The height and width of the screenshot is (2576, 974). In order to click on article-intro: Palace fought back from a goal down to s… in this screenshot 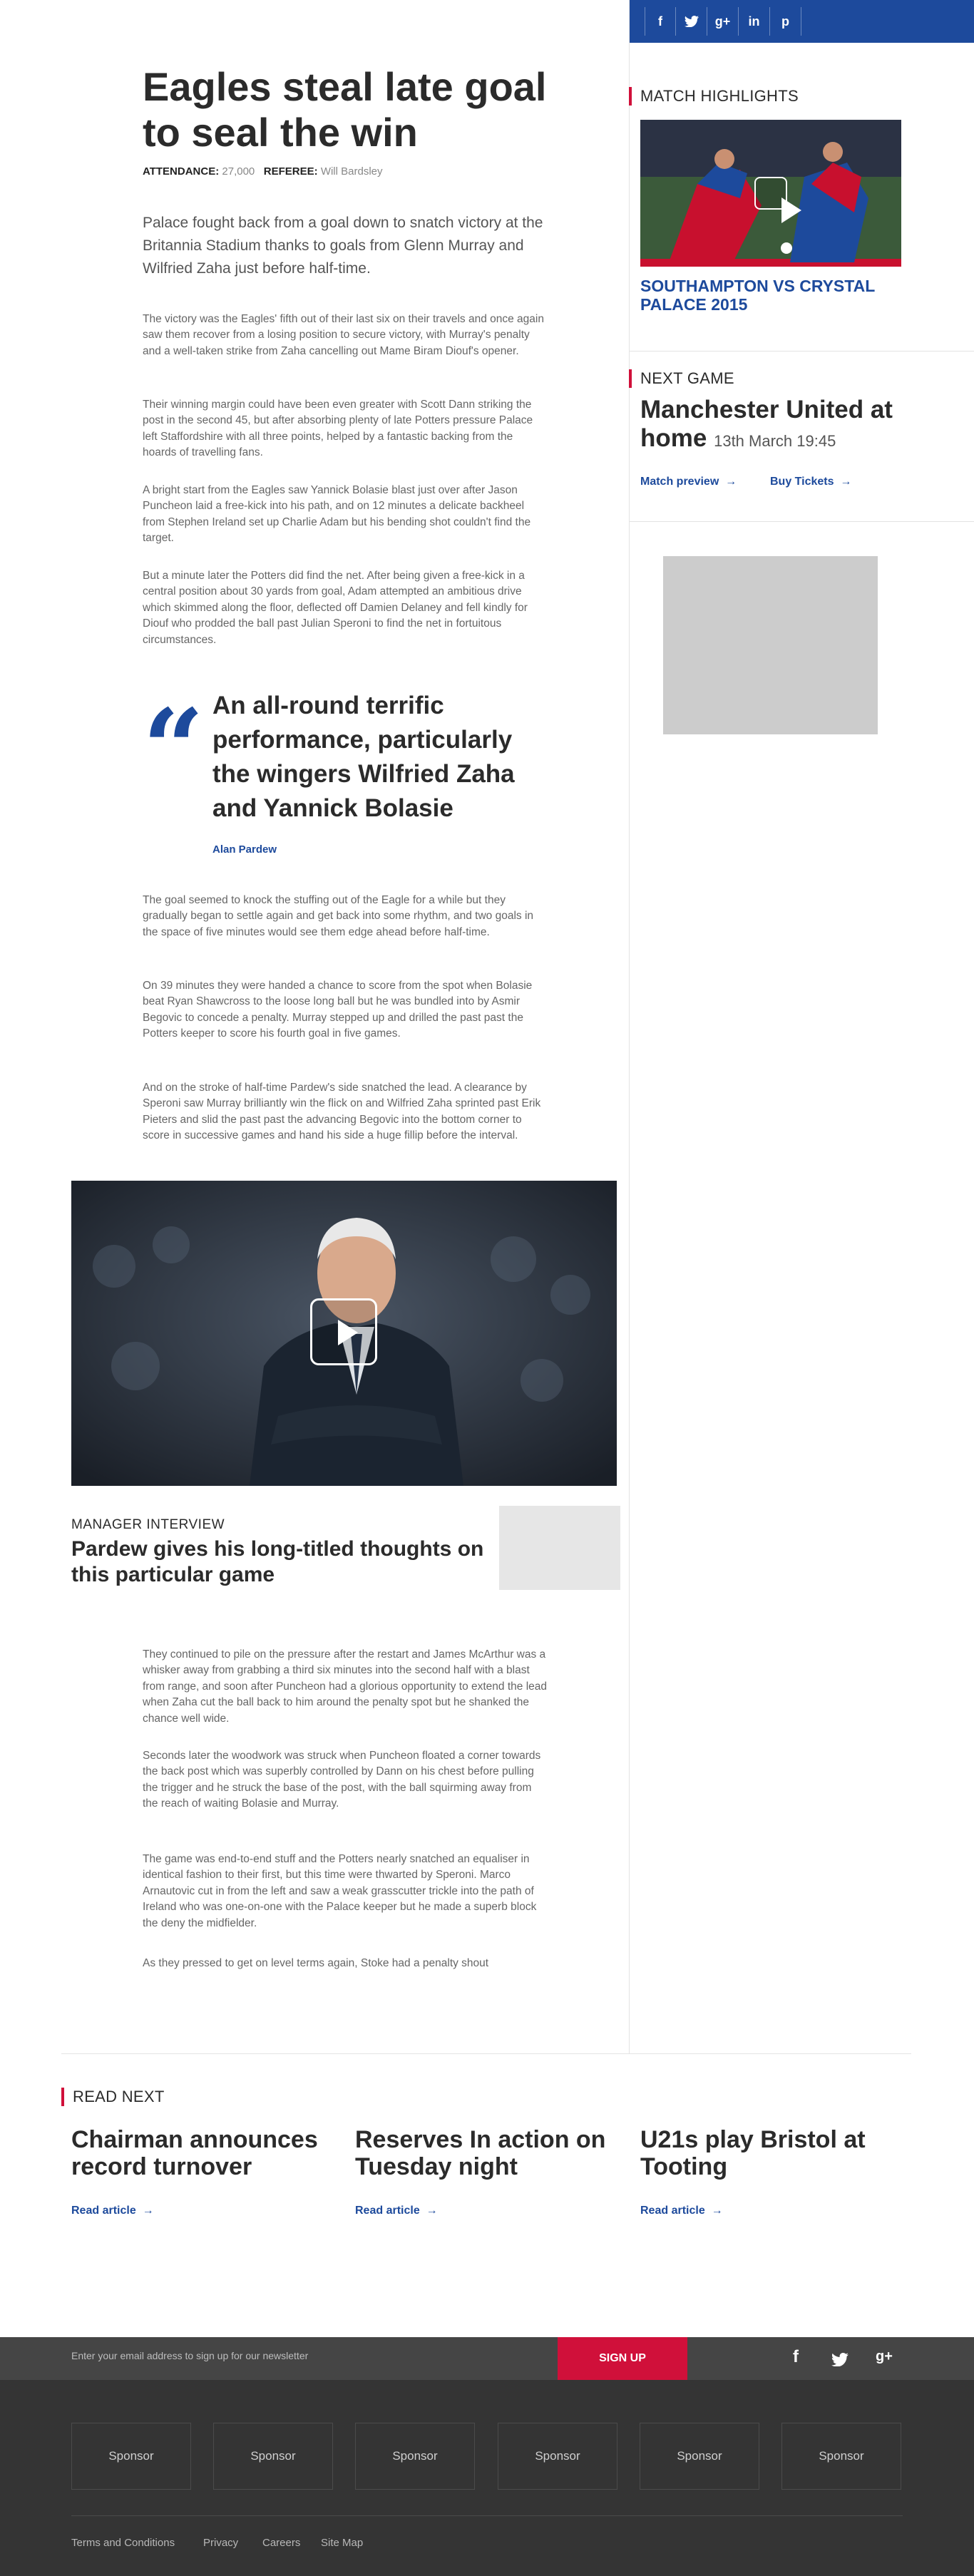, I will do `click(343, 246)`.